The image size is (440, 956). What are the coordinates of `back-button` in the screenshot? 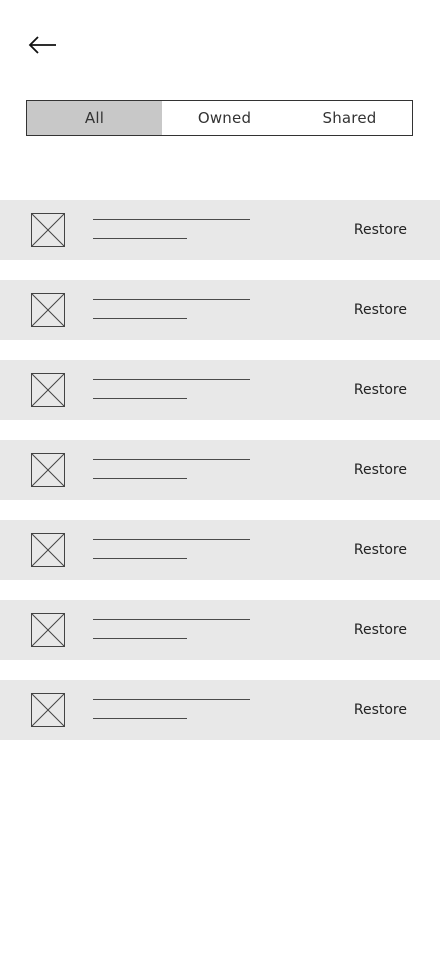 It's located at (43, 45).